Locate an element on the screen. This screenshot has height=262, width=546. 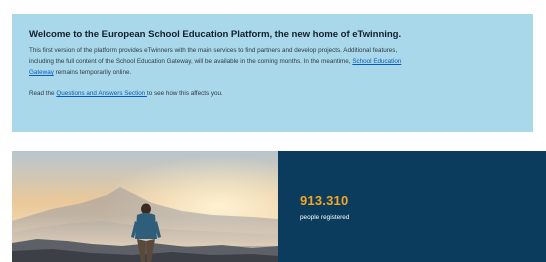
notice-footer-before-link: Read the is located at coordinates (43, 93).